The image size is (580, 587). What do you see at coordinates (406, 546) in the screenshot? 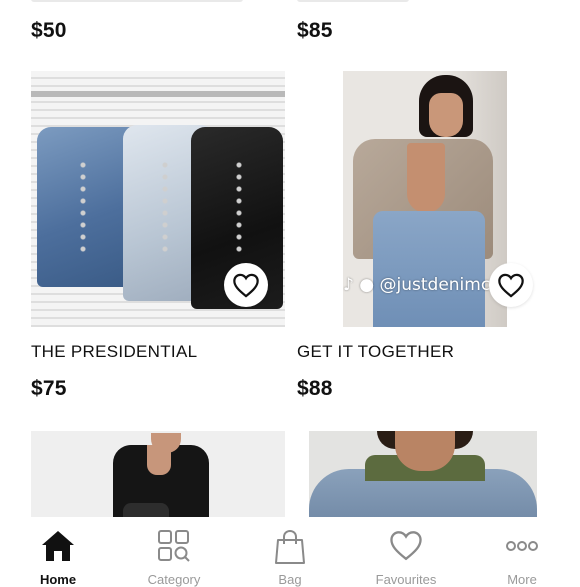
I see `heart-icon` at bounding box center [406, 546].